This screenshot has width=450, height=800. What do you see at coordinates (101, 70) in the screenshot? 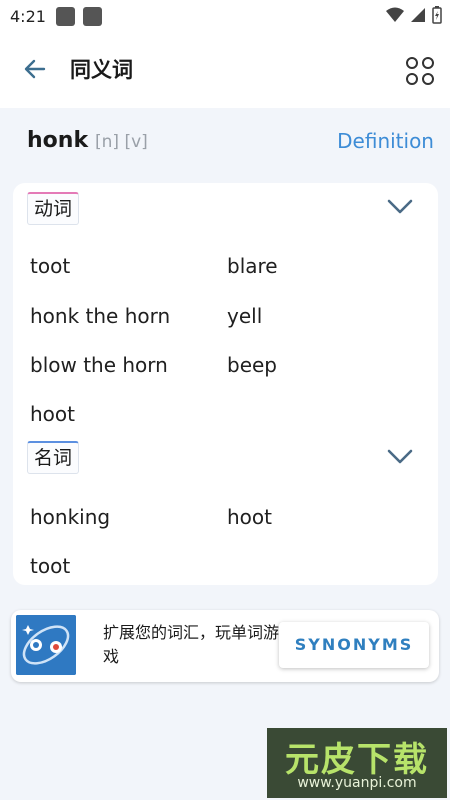
I see `page-title: 同义词` at bounding box center [101, 70].